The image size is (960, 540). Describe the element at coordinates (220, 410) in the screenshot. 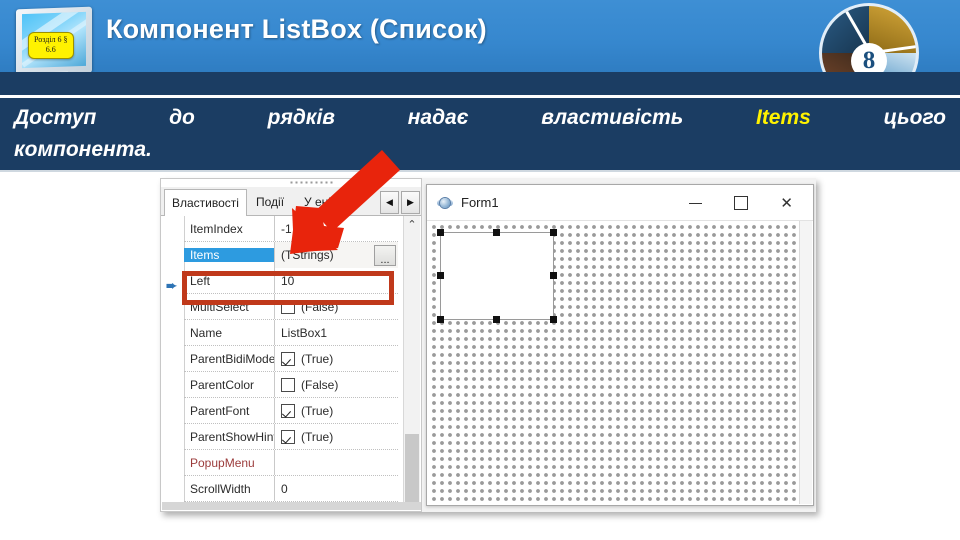

I see `property-name: ParentFont` at that location.